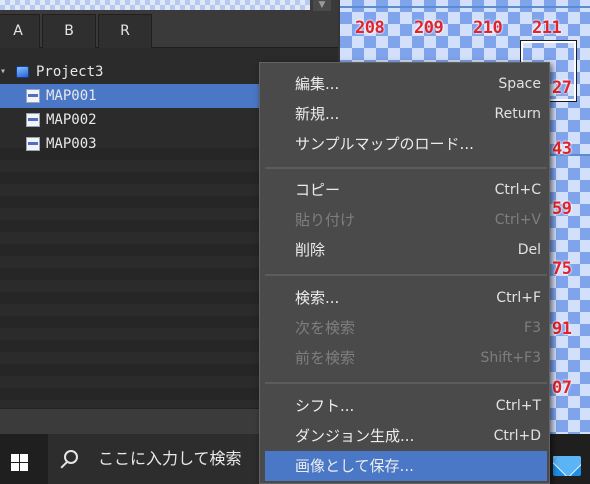  I want to click on project-label: Project3, so click(70, 72).